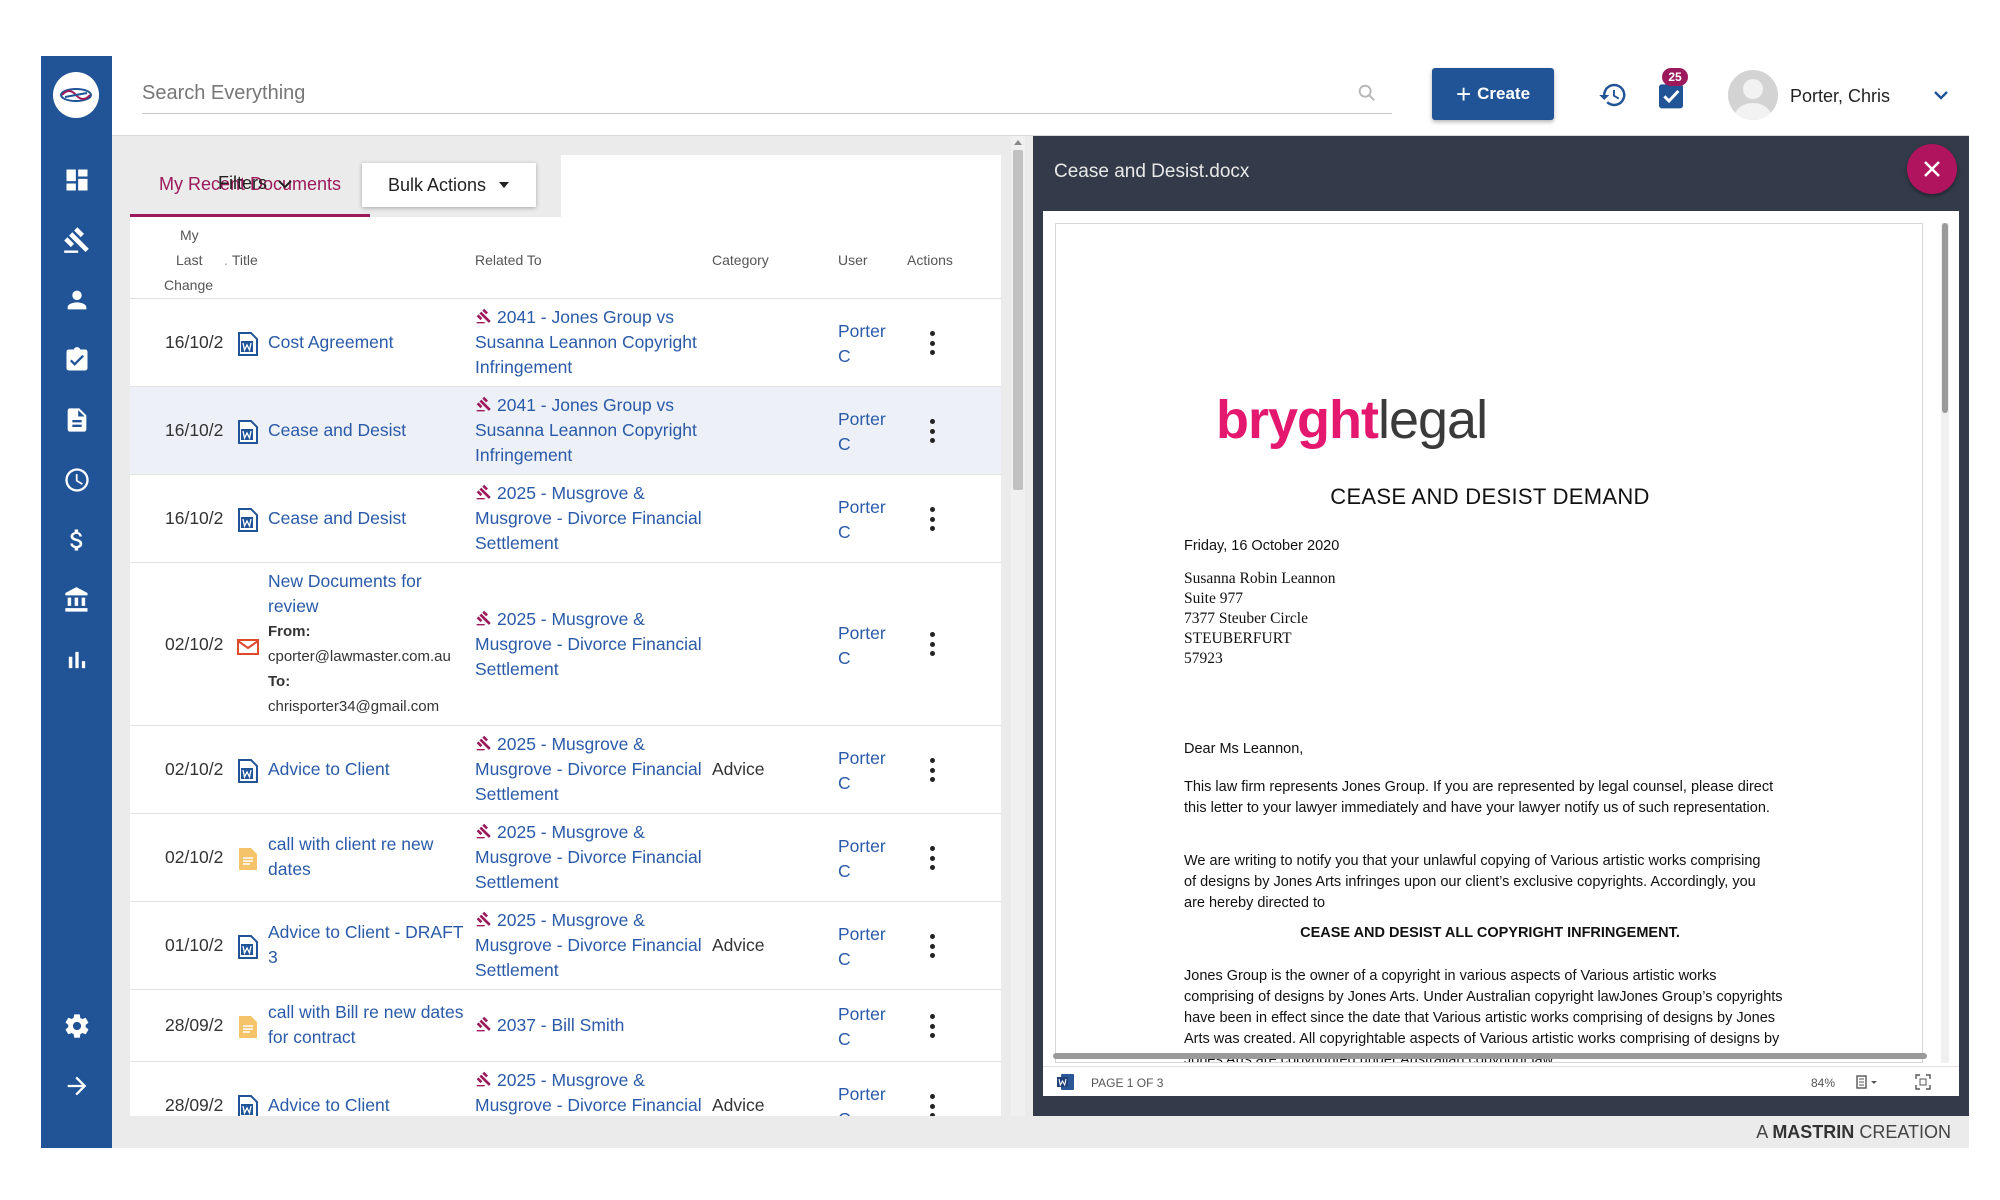  What do you see at coordinates (767, 94) in the screenshot?
I see `search-input` at bounding box center [767, 94].